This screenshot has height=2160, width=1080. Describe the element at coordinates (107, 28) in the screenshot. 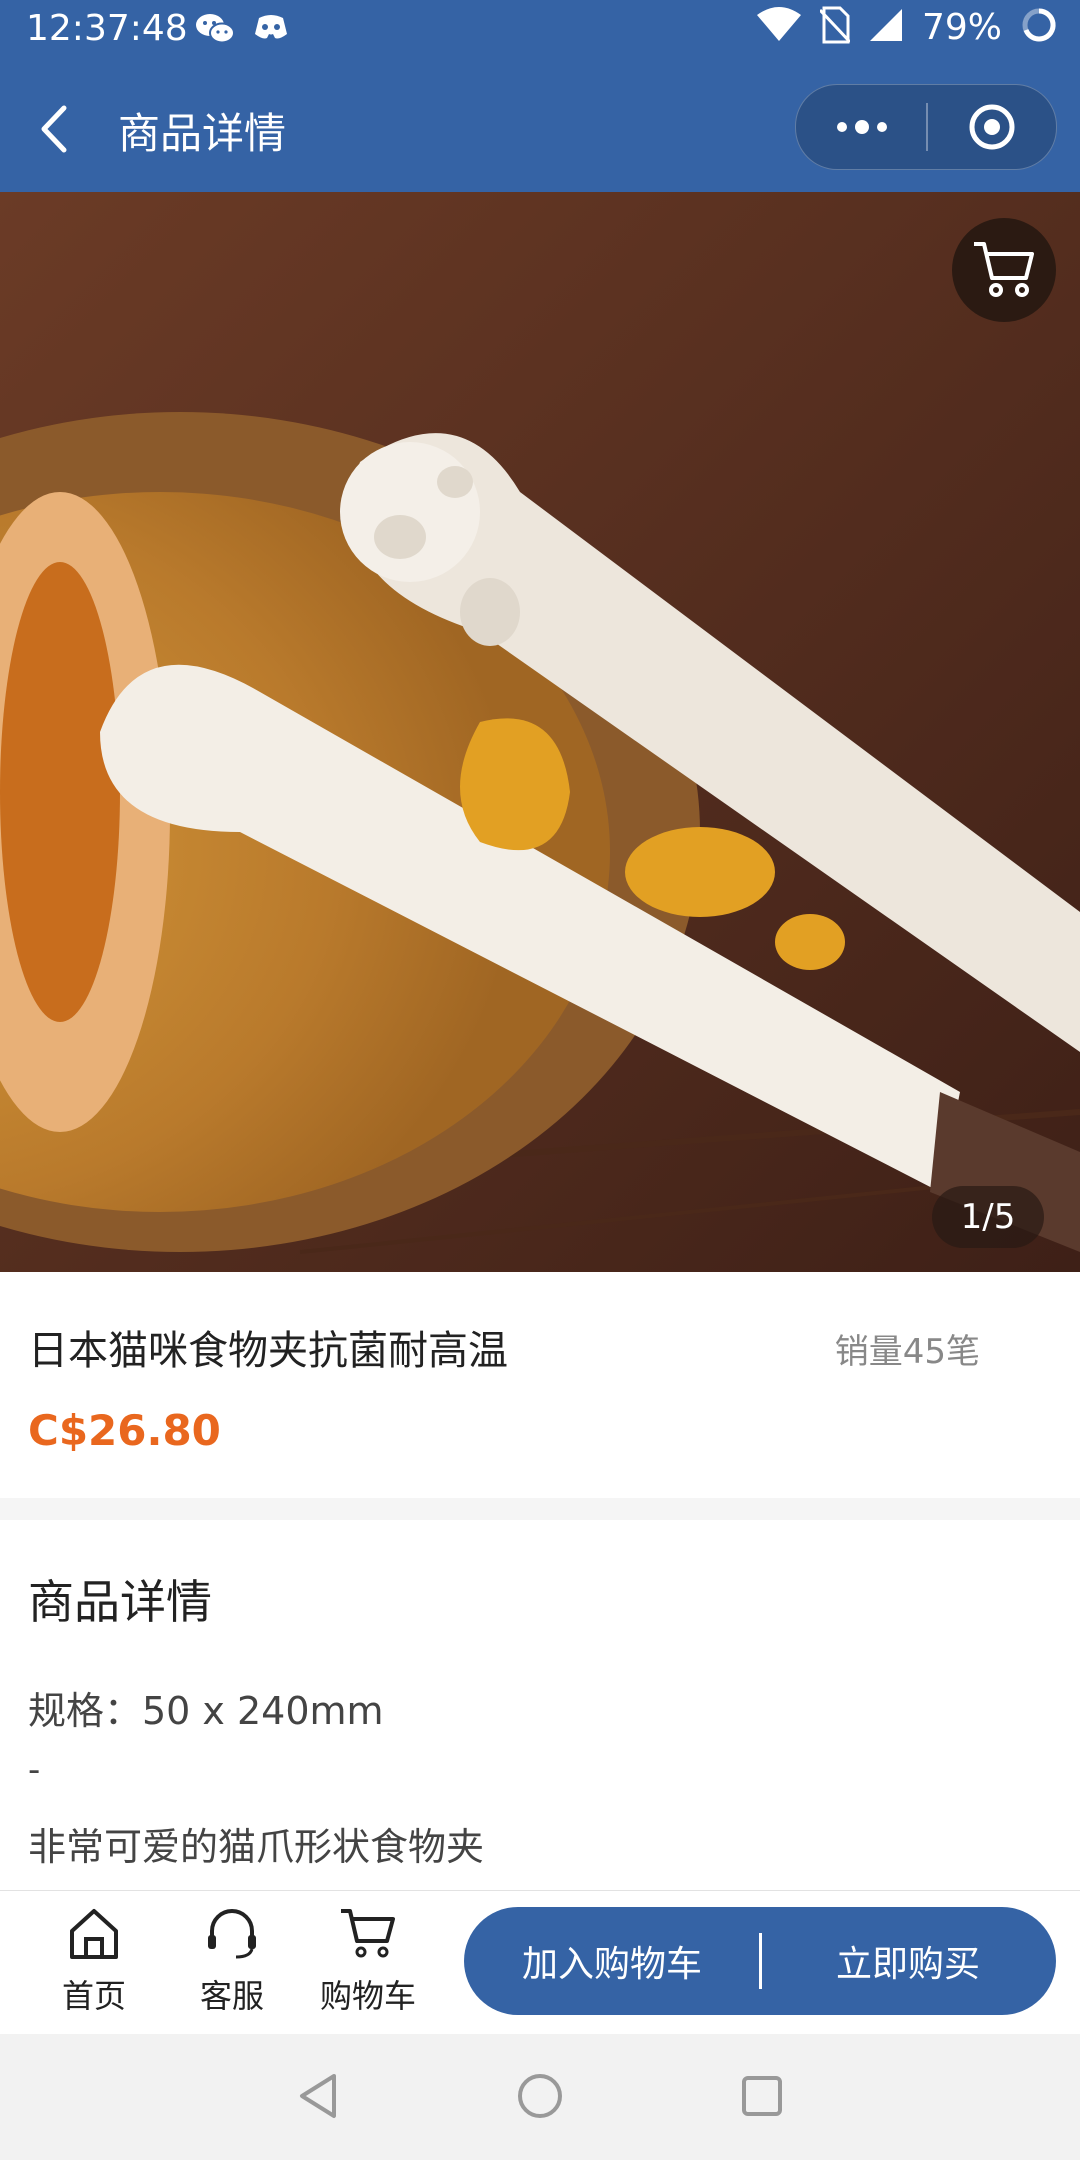

I see `status-time: 12:37:48` at that location.